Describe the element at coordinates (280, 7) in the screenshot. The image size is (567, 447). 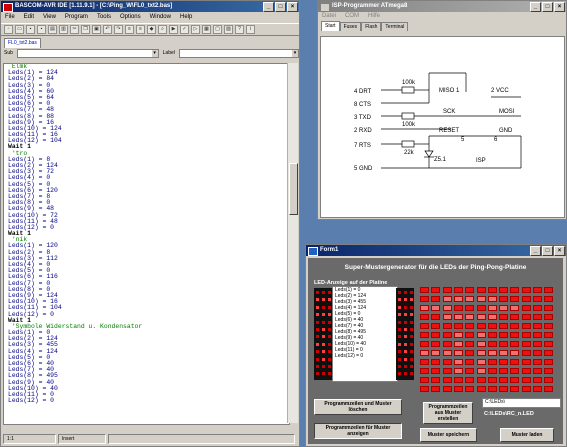
I see `maximize-button: □` at that location.